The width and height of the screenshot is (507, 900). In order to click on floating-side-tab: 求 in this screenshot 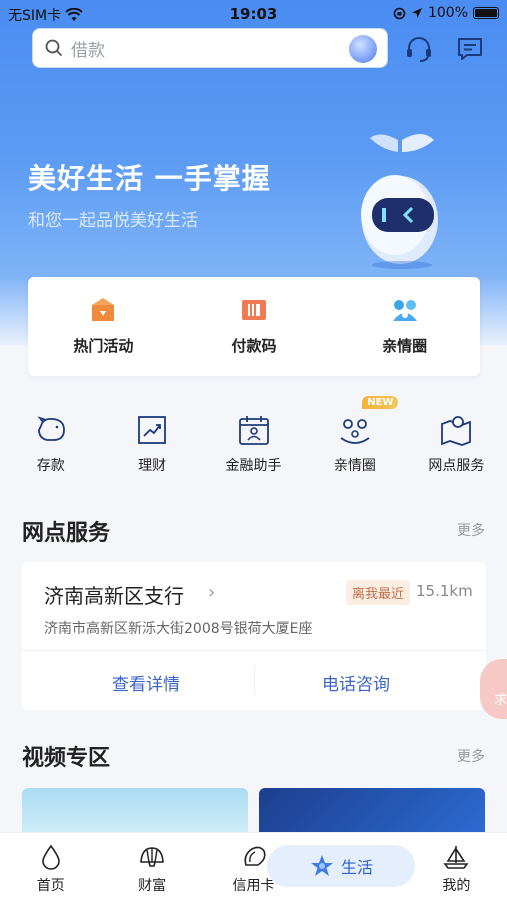, I will do `click(493, 689)`.